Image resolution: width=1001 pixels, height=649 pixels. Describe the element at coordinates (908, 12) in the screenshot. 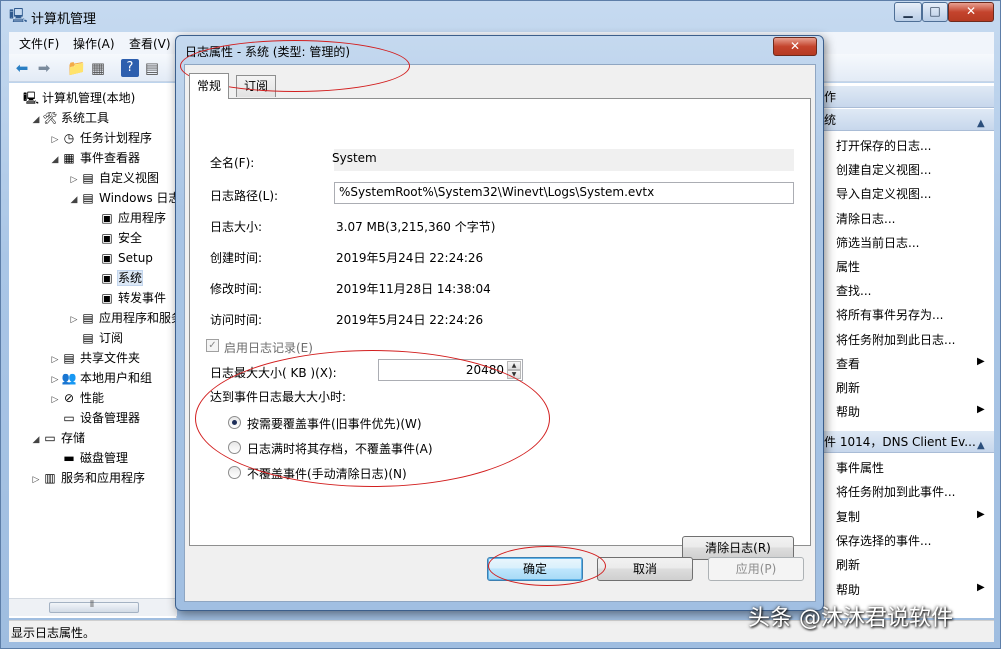

I see `minimize-button: ▁` at that location.